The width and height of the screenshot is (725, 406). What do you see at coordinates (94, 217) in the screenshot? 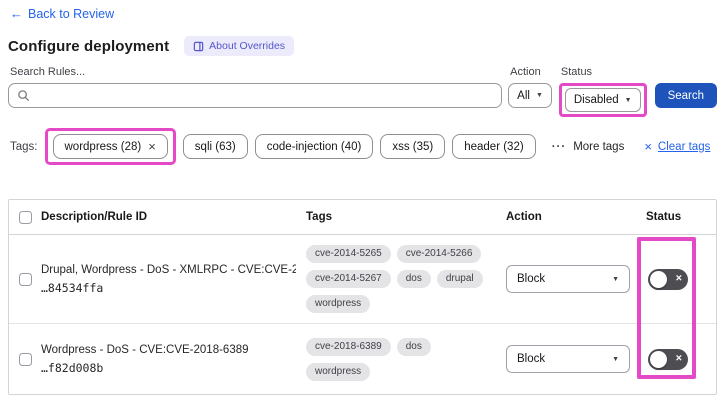
I see `column-header-description: Description/Rule ID` at bounding box center [94, 217].